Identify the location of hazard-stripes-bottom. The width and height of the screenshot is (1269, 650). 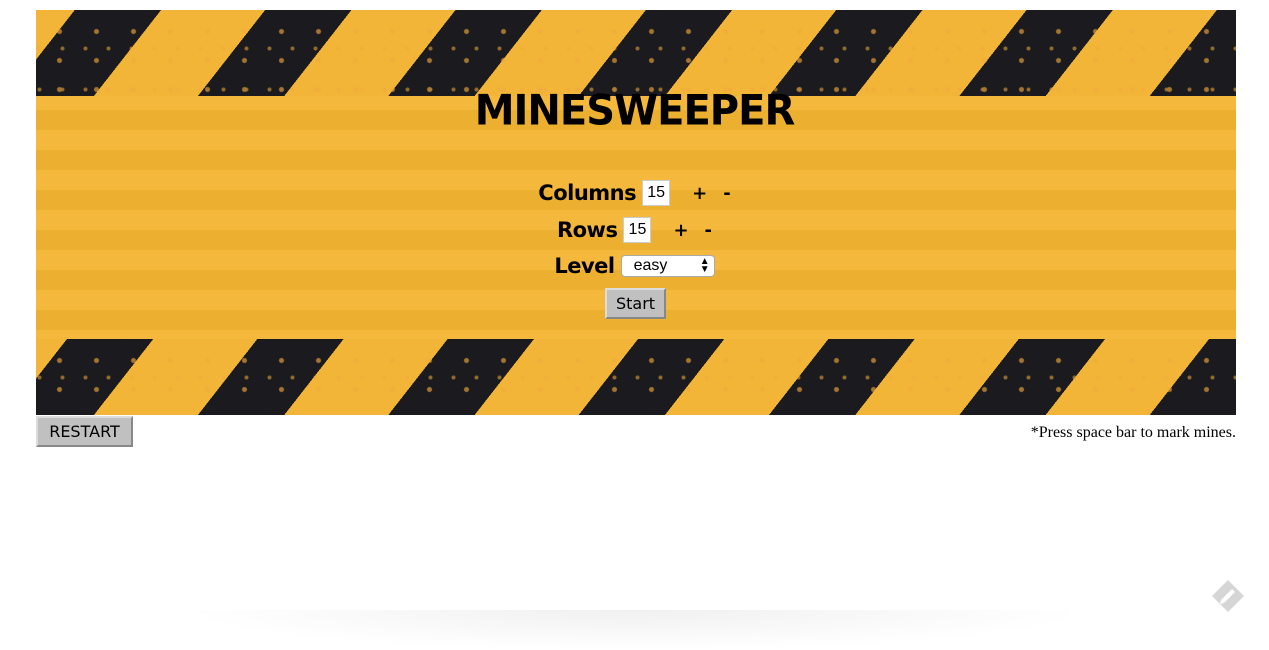
(636, 377).